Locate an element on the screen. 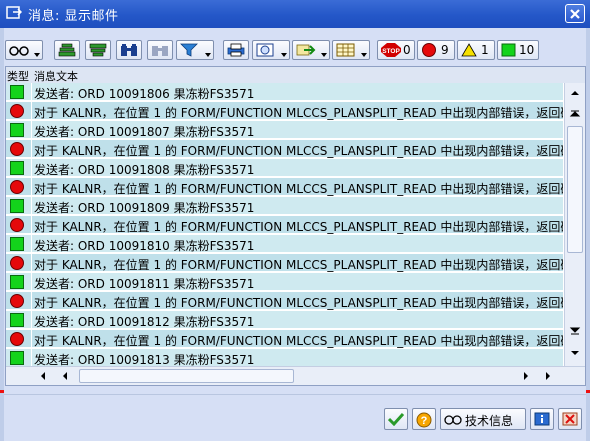  columns-button is located at coordinates (351, 50).